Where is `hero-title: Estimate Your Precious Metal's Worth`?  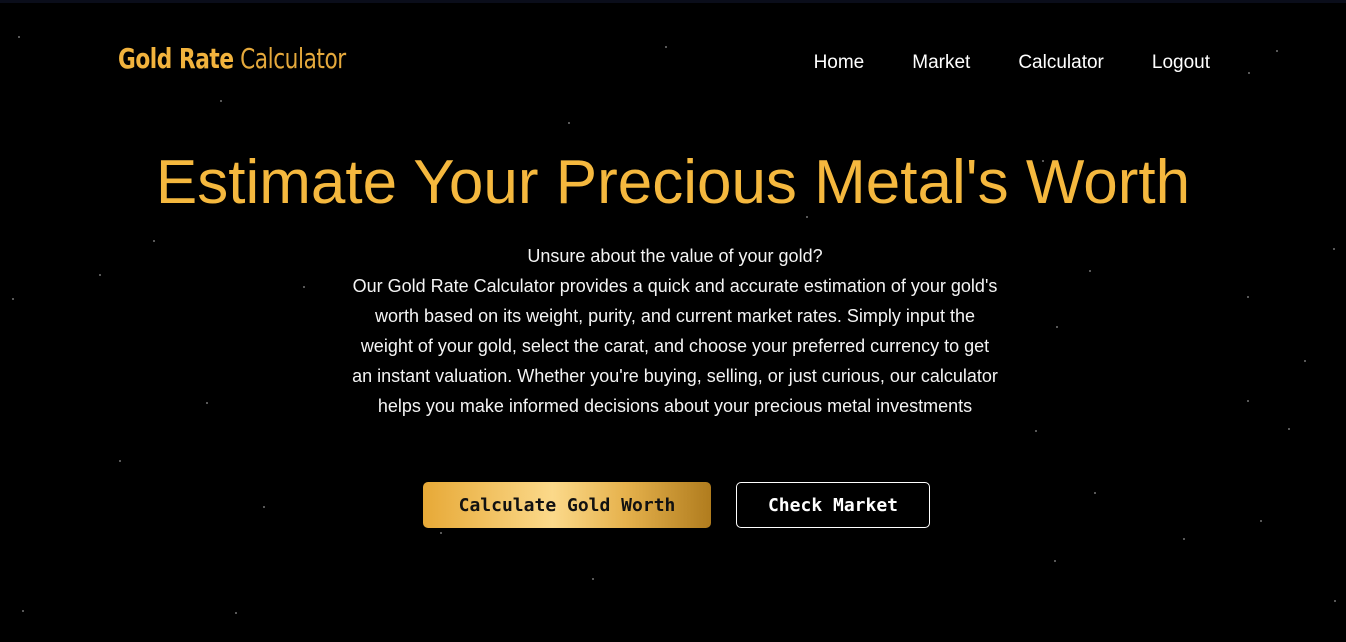 hero-title: Estimate Your Precious Metal's Worth is located at coordinates (673, 182).